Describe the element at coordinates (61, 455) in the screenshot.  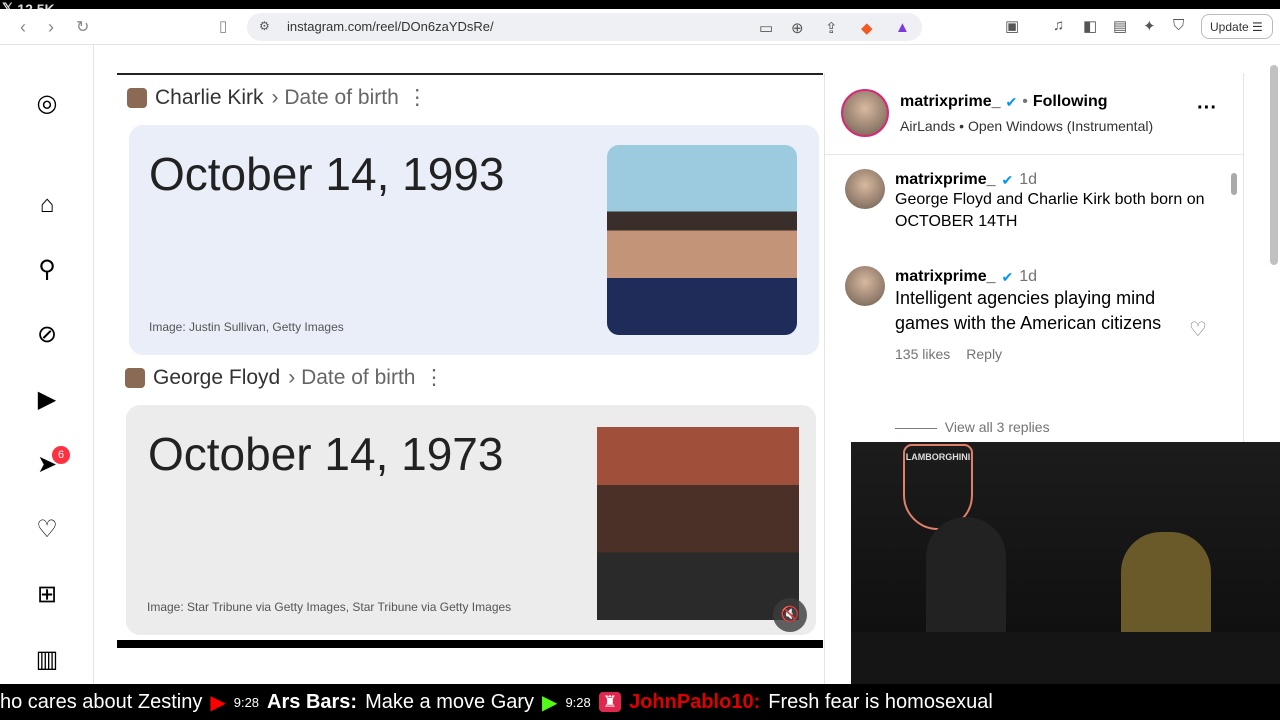
I see `notification-badge: 6` at that location.